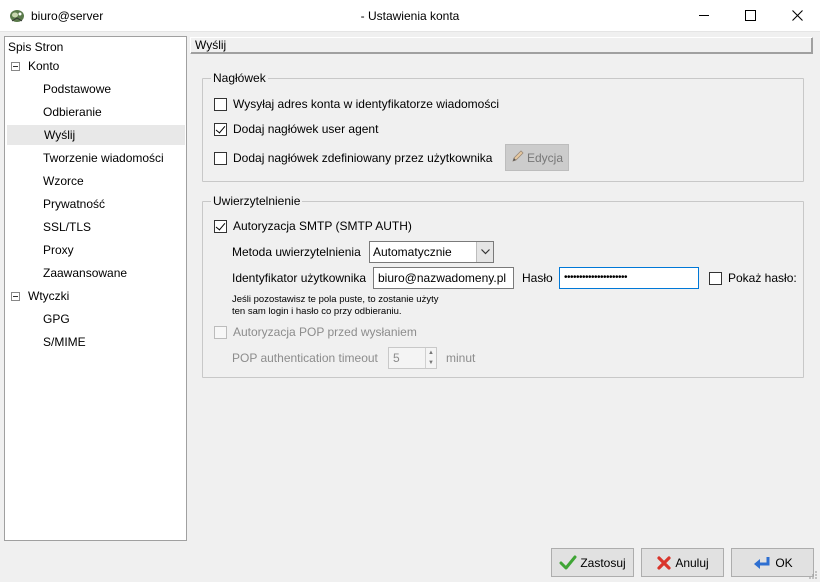  Describe the element at coordinates (664, 562) in the screenshot. I see `cross-icon` at that location.